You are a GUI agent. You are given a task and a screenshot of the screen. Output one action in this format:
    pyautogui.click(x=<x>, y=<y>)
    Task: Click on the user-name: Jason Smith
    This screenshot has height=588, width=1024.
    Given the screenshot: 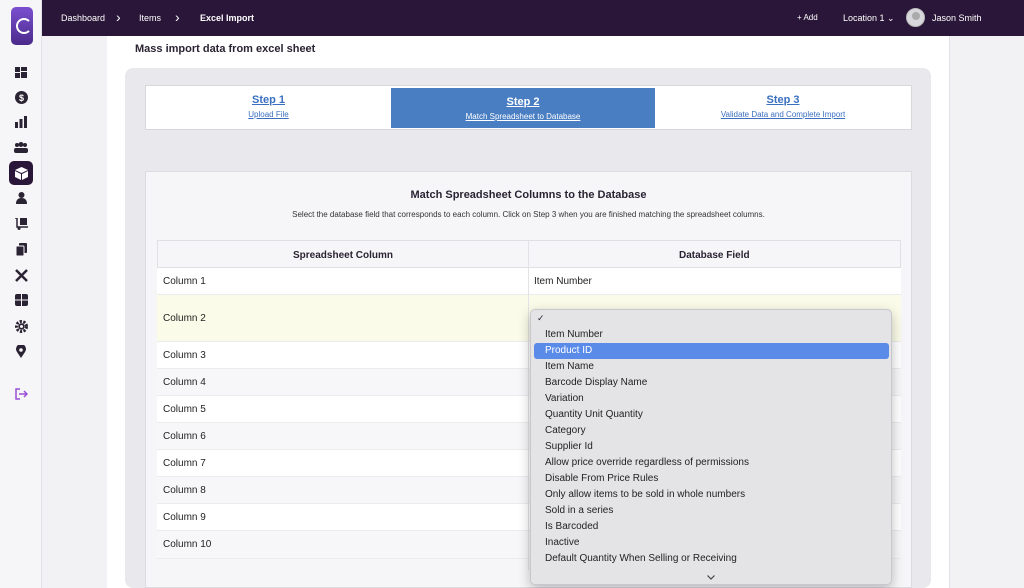 What is the action you would take?
    pyautogui.click(x=957, y=18)
    